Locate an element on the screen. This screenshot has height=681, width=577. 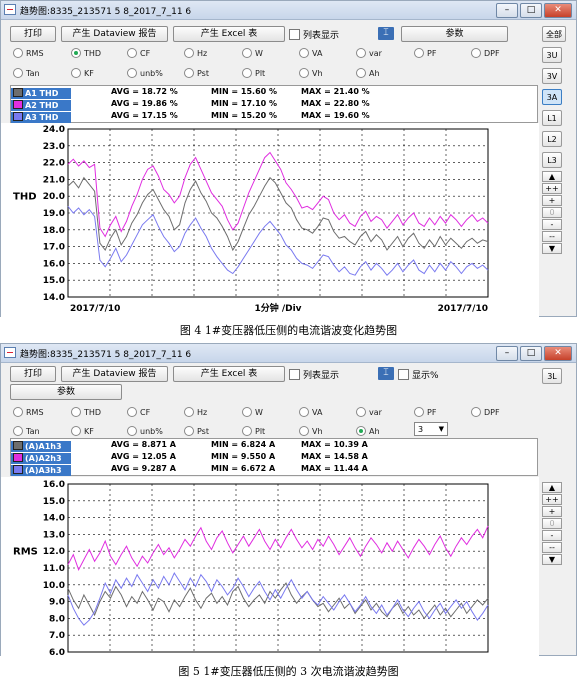
radio-kf: KF is located at coordinates (82, 431).